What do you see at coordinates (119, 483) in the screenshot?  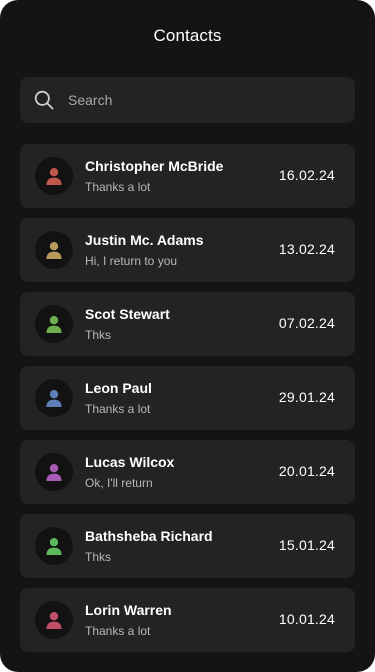 I see `last-message: Ok, I'll return` at bounding box center [119, 483].